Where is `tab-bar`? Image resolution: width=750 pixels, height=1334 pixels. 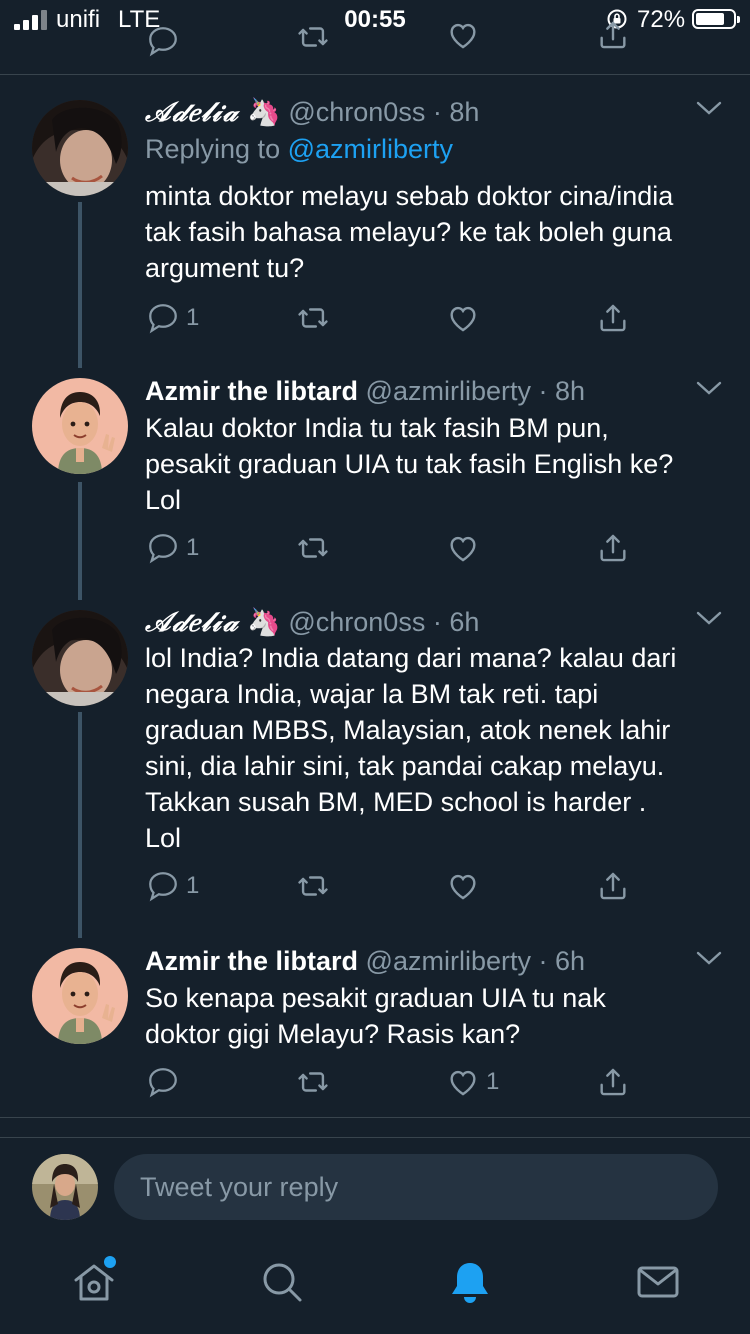 tab-bar is located at coordinates (375, 1285).